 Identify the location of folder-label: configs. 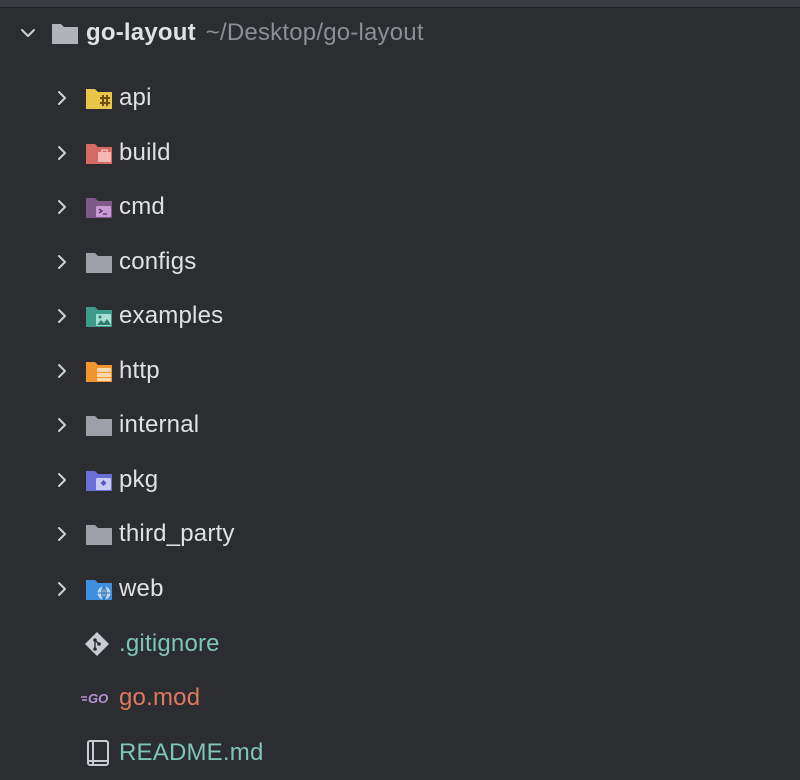
(158, 261).